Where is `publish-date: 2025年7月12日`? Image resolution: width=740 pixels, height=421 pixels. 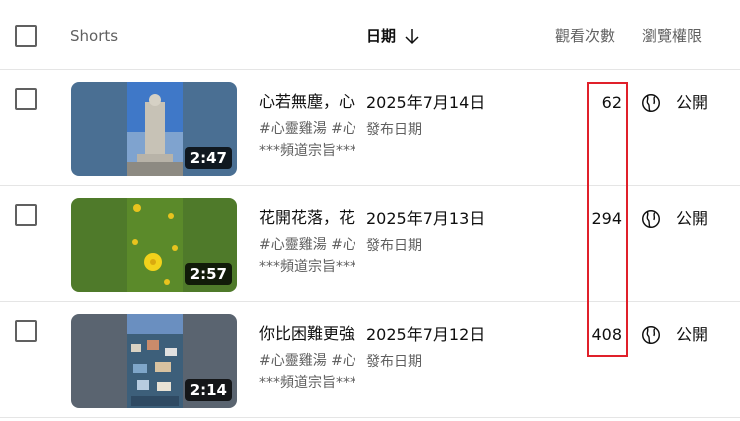
publish-date: 2025年7月12日 is located at coordinates (426, 334).